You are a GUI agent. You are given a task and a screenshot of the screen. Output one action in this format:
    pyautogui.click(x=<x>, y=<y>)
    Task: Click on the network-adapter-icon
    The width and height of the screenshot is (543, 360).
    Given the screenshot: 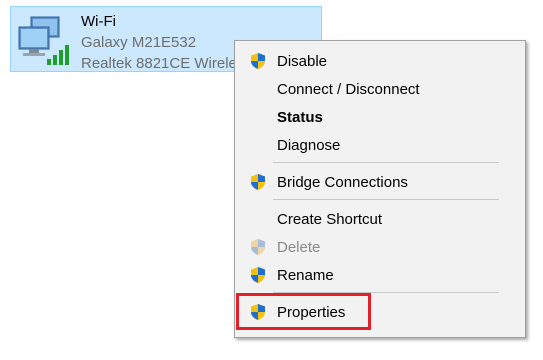 What is the action you would take?
    pyautogui.click(x=43, y=40)
    